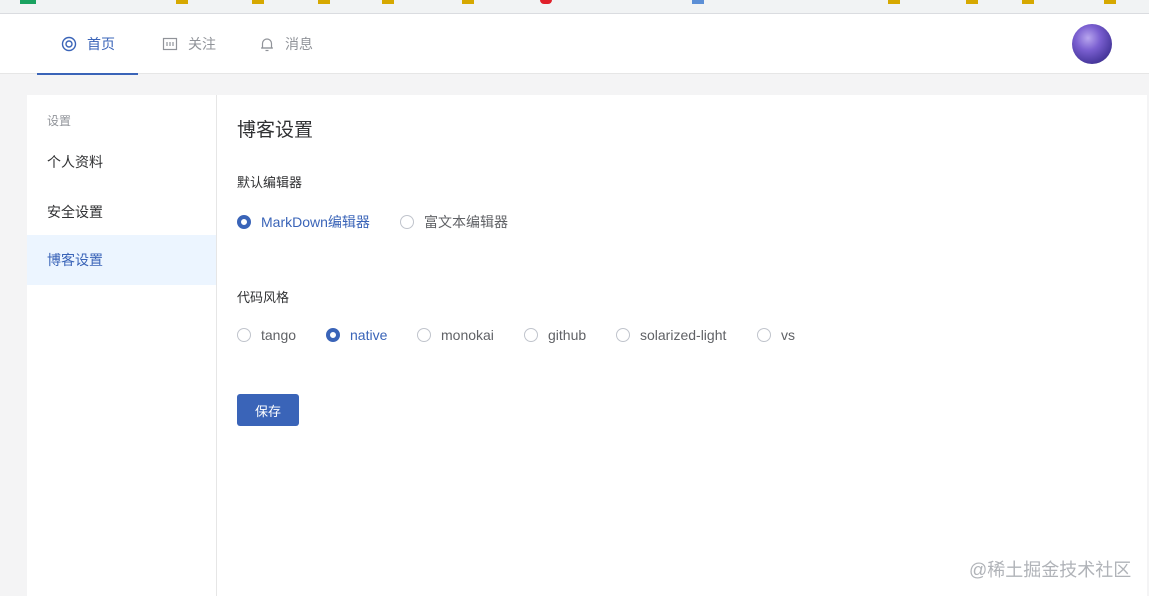 The height and width of the screenshot is (596, 1149). I want to click on follow-icon, so click(170, 44).